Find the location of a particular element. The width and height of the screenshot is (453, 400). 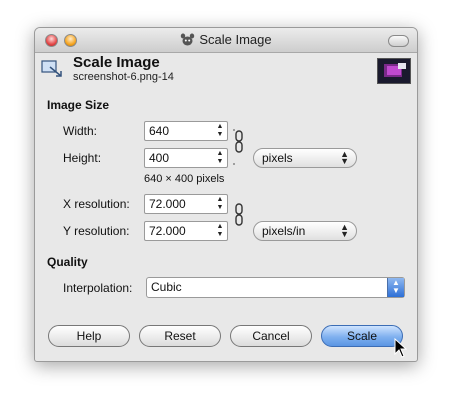

x-resolution-spinbutton: 72.000 ▲ ▼ is located at coordinates (186, 204).